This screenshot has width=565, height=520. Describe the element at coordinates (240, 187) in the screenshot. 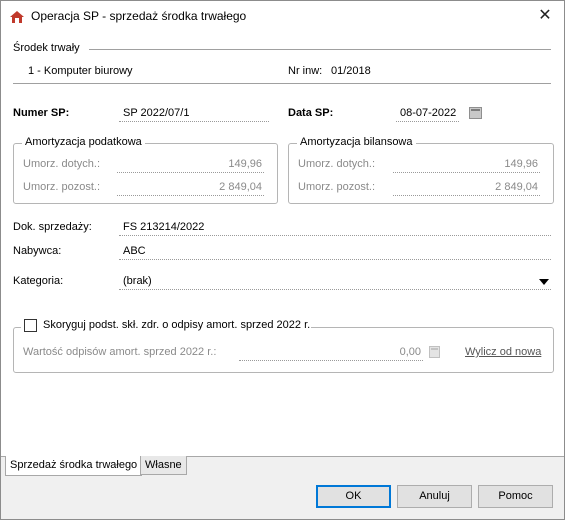

I see `tax-umorz-pozost-value: 2 849,04` at that location.